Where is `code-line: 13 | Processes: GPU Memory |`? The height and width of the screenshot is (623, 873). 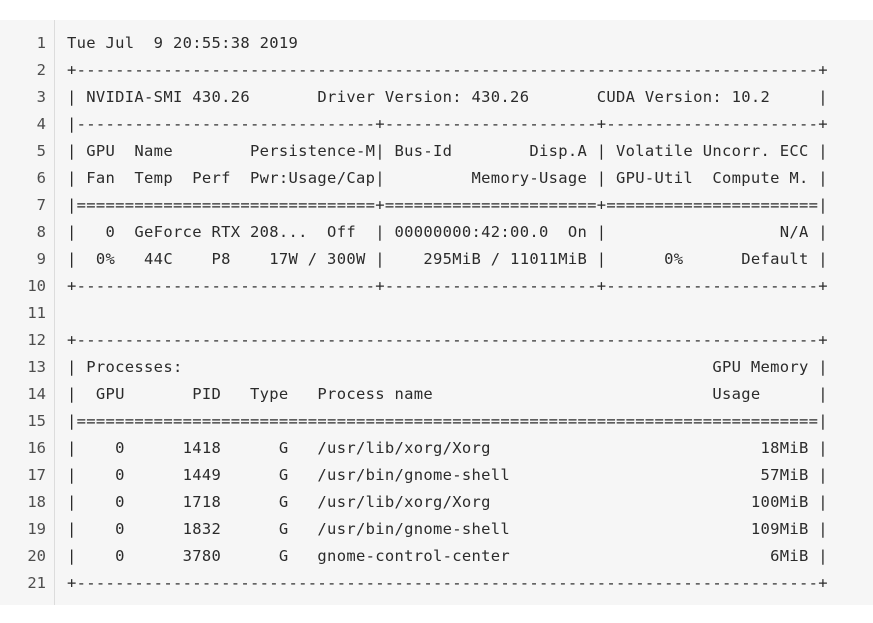 code-line: 13 | Processes: GPU Memory | is located at coordinates (436, 367).